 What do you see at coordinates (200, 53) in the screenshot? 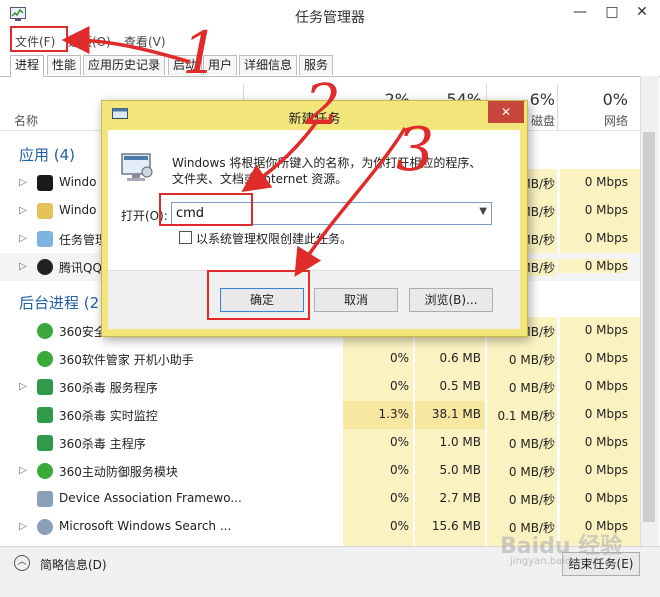
I see `annotation-number-1: 1` at bounding box center [200, 53].